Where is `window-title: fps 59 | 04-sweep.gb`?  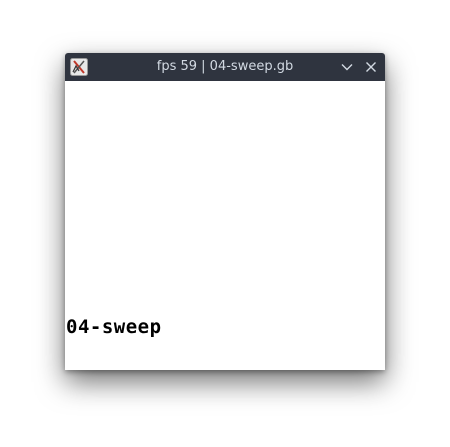 window-title: fps 59 | 04-sweep.gb is located at coordinates (225, 66).